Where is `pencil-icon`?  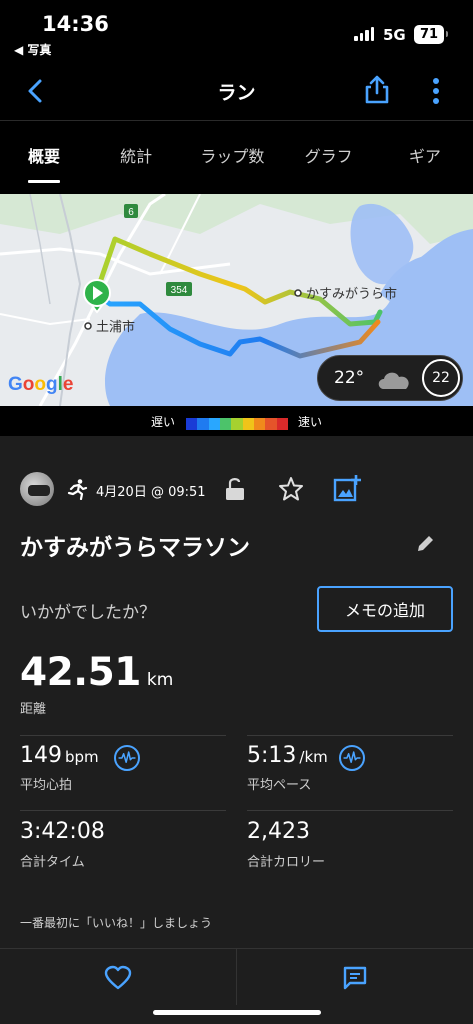 pencil-icon is located at coordinates (425, 544).